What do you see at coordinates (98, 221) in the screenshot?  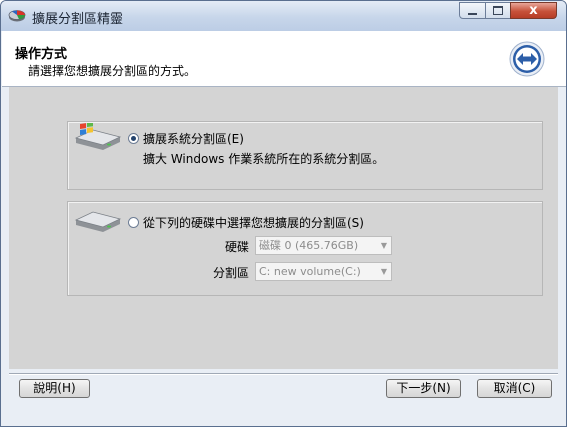 I see `hard-disk-icon` at bounding box center [98, 221].